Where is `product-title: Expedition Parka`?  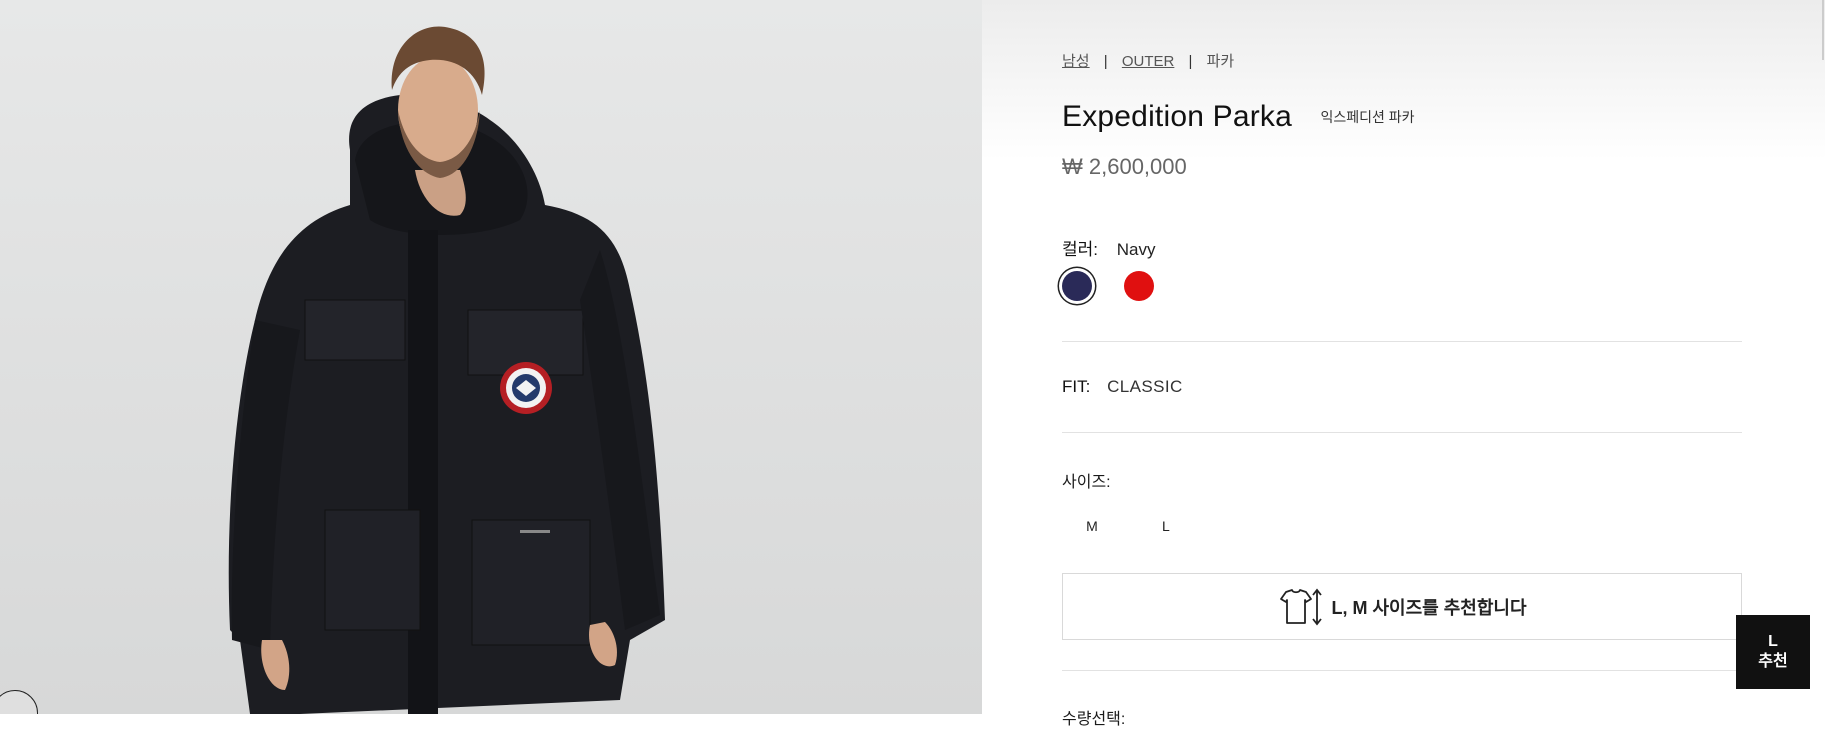
product-title: Expedition Parka is located at coordinates (1177, 116).